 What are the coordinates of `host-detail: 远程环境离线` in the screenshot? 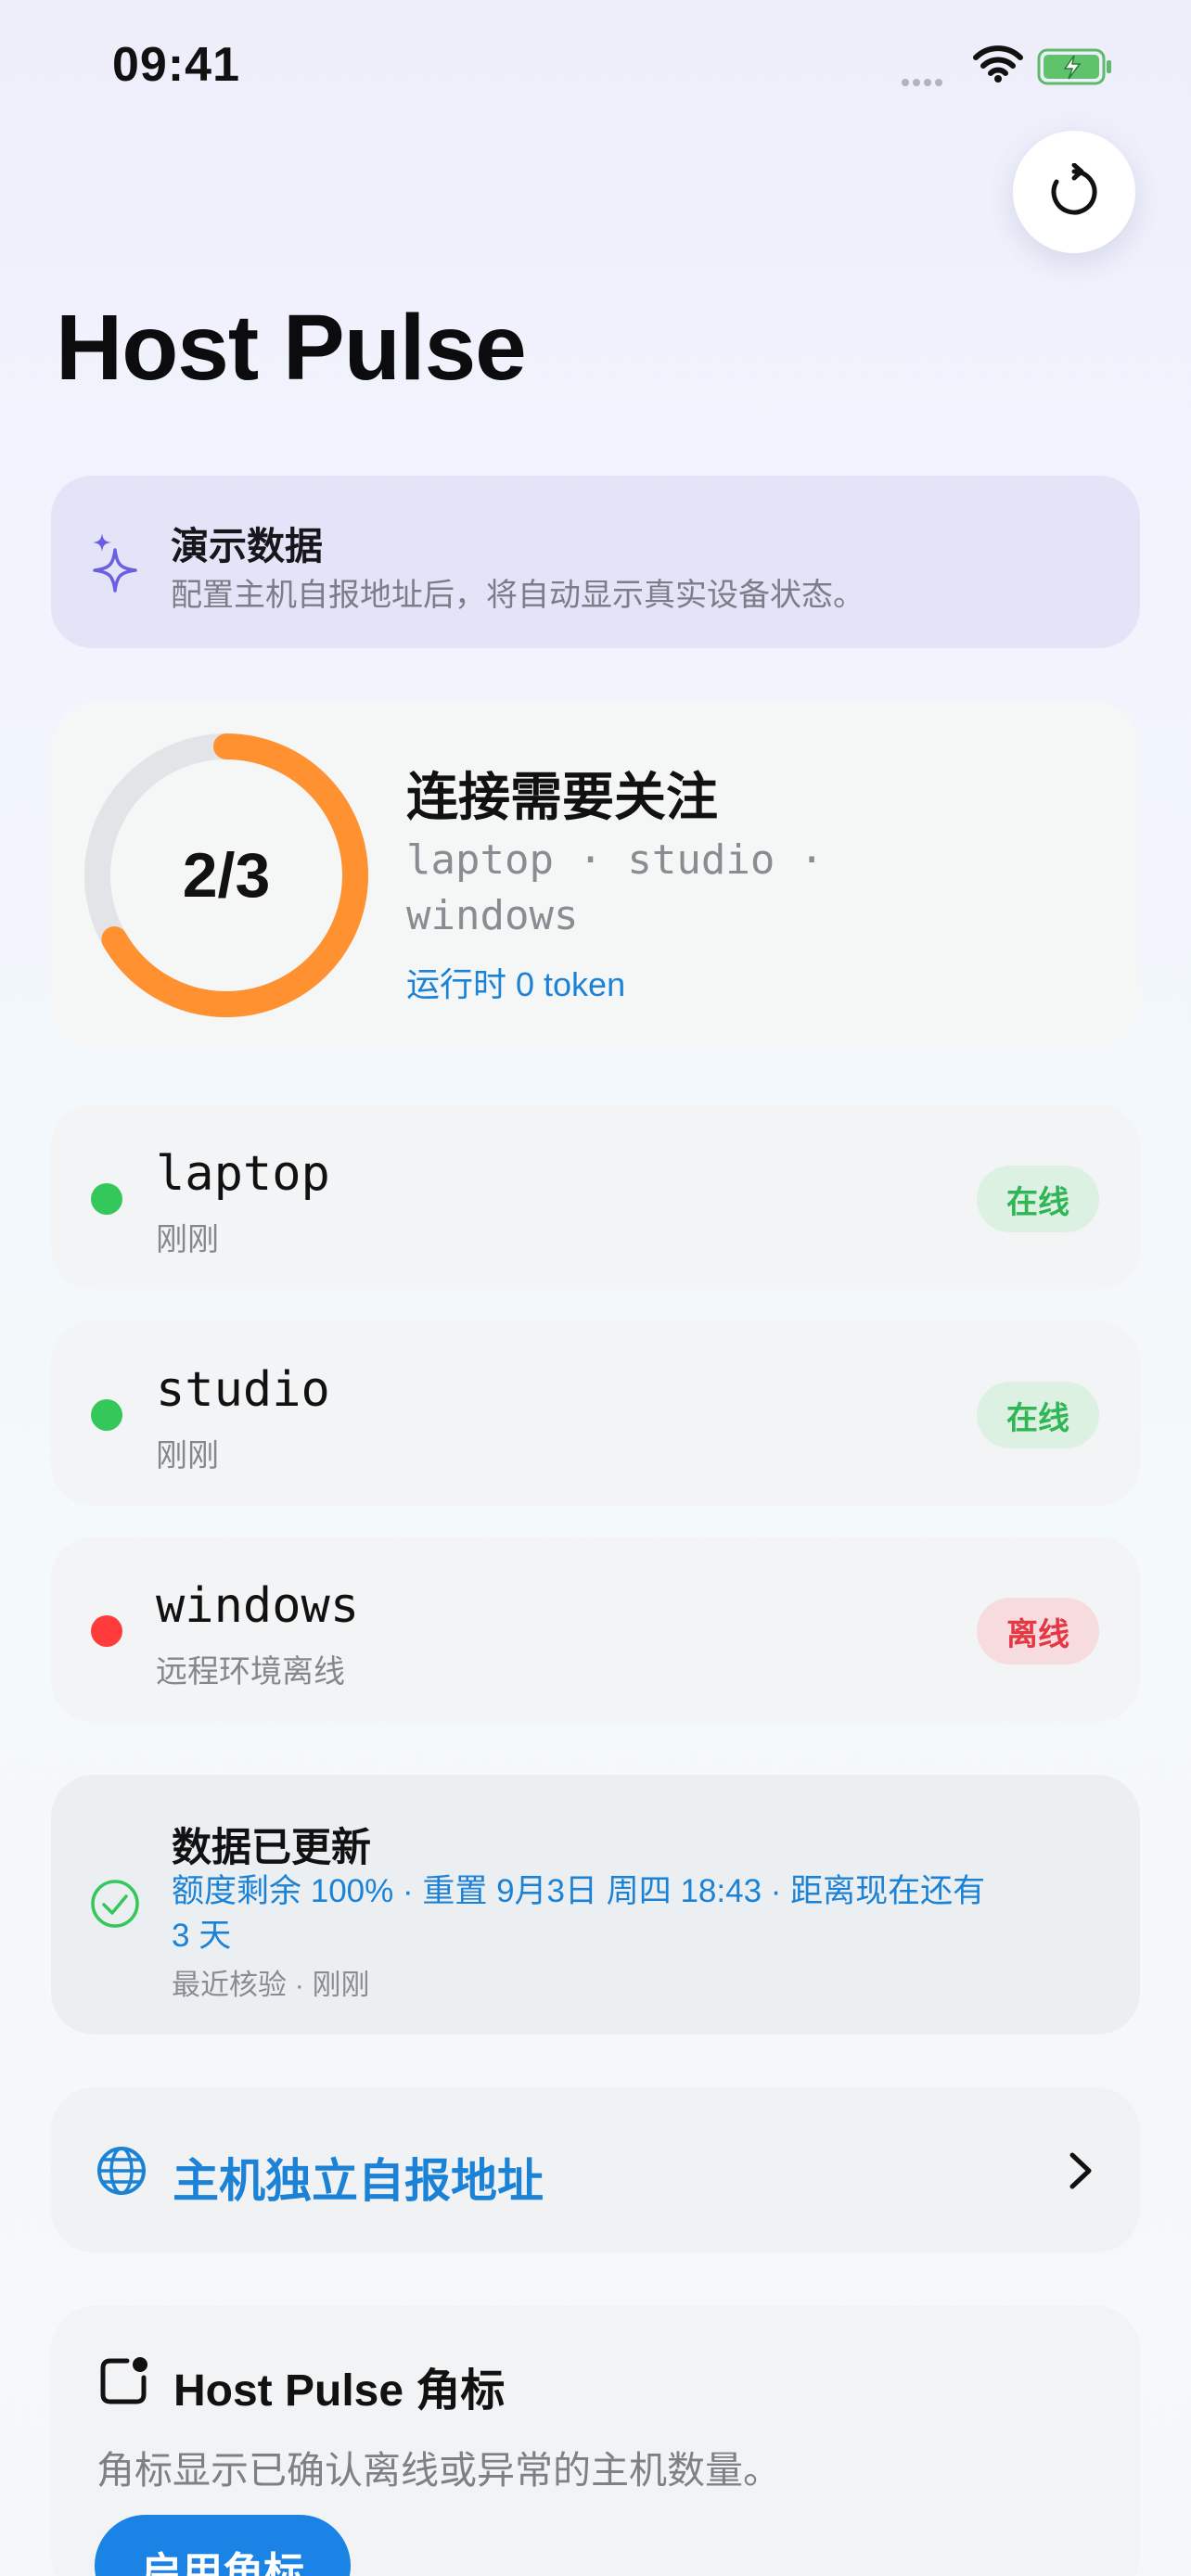 It's located at (250, 1672).